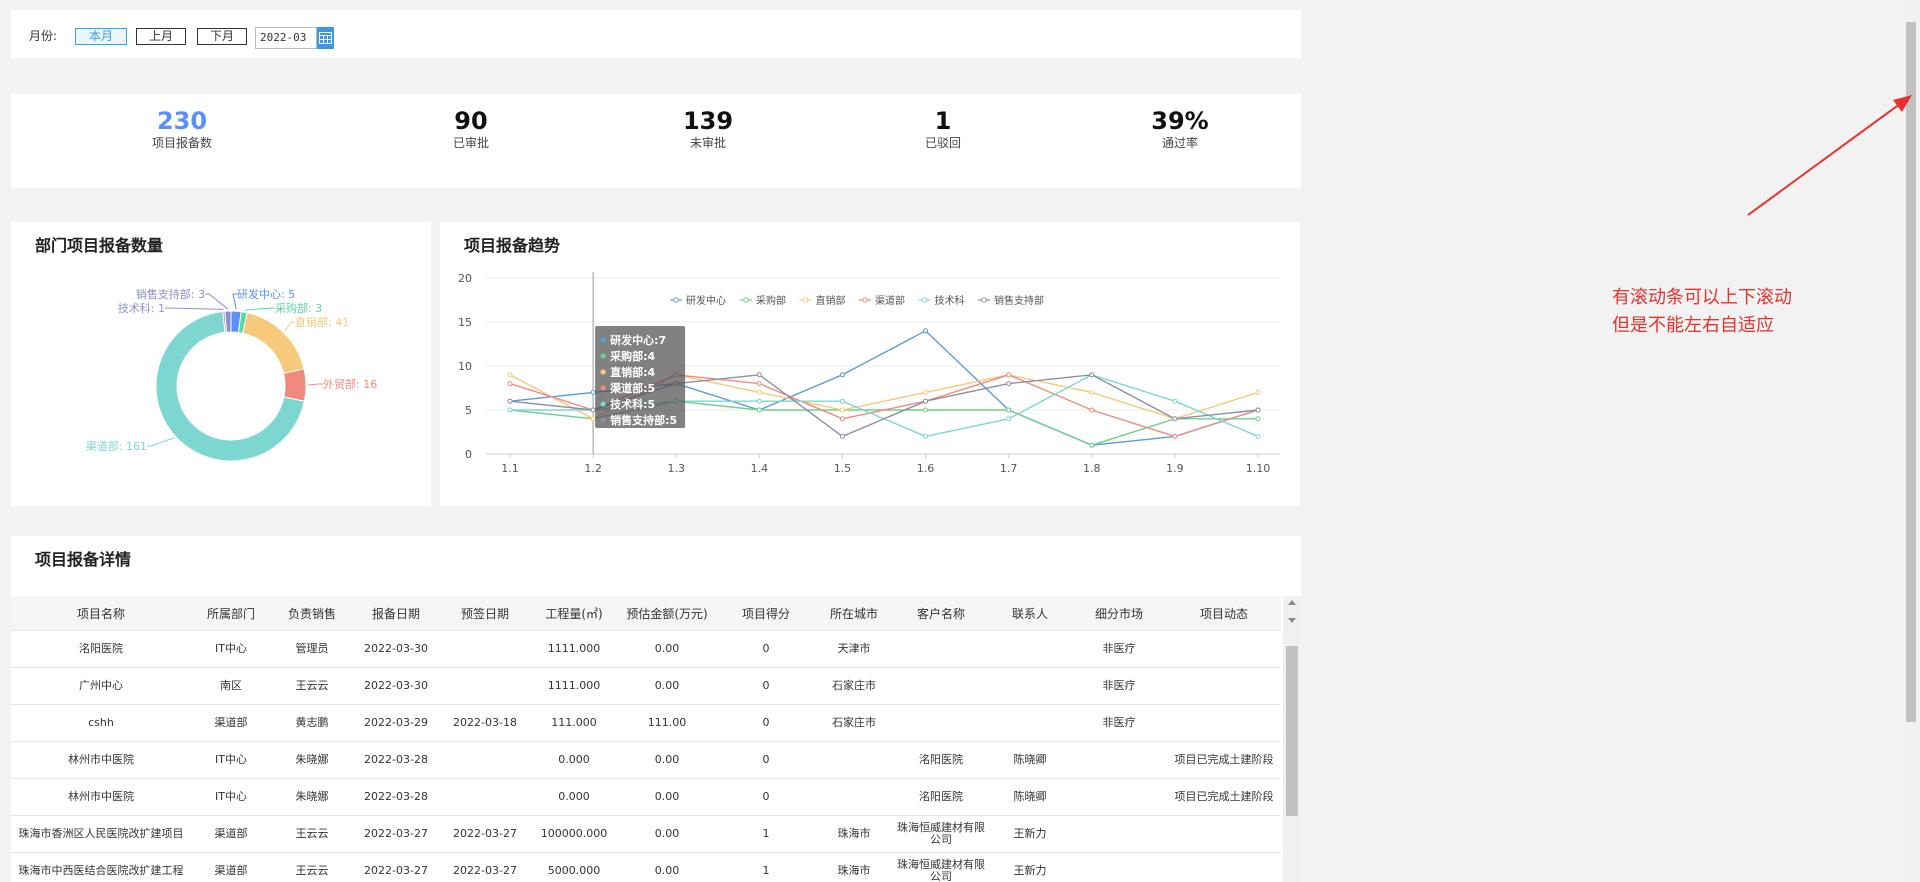  What do you see at coordinates (1829, 155) in the screenshot?
I see `annotation-arrow-icon` at bounding box center [1829, 155].